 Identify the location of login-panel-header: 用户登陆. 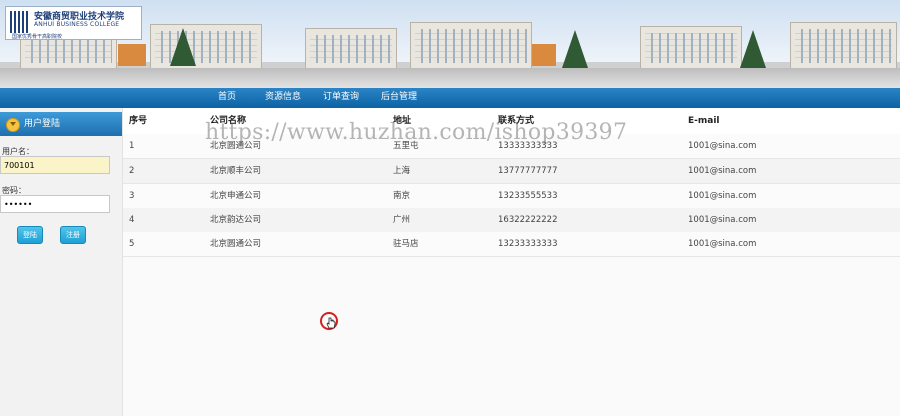
(61, 124).